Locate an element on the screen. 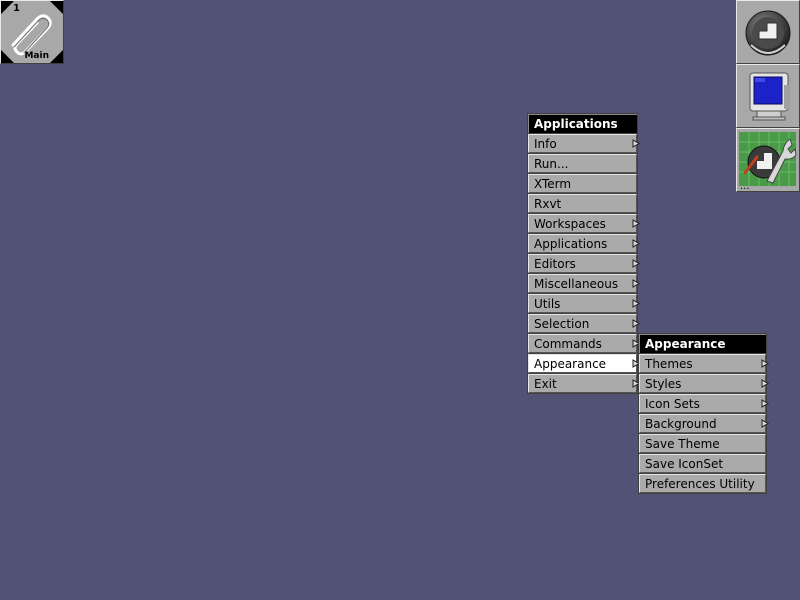 The height and width of the screenshot is (600, 800). menu-item-label: Utils is located at coordinates (547, 304).